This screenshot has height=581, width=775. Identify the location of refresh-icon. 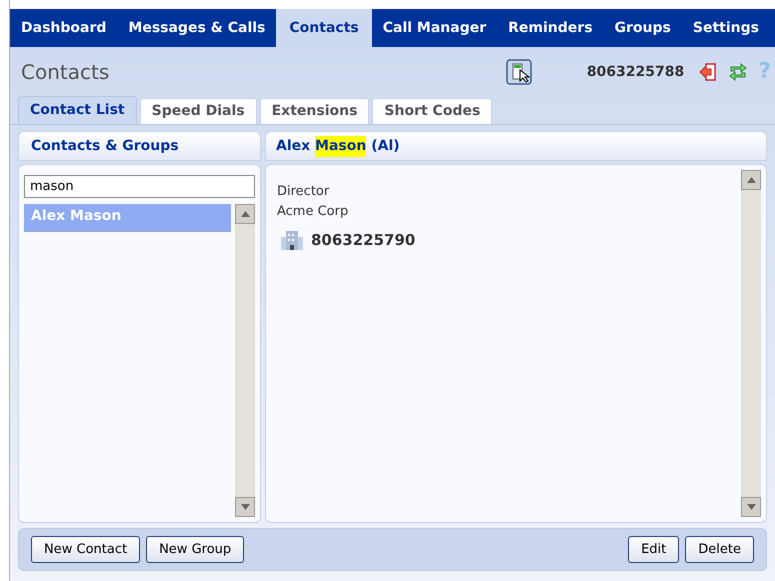
(738, 72).